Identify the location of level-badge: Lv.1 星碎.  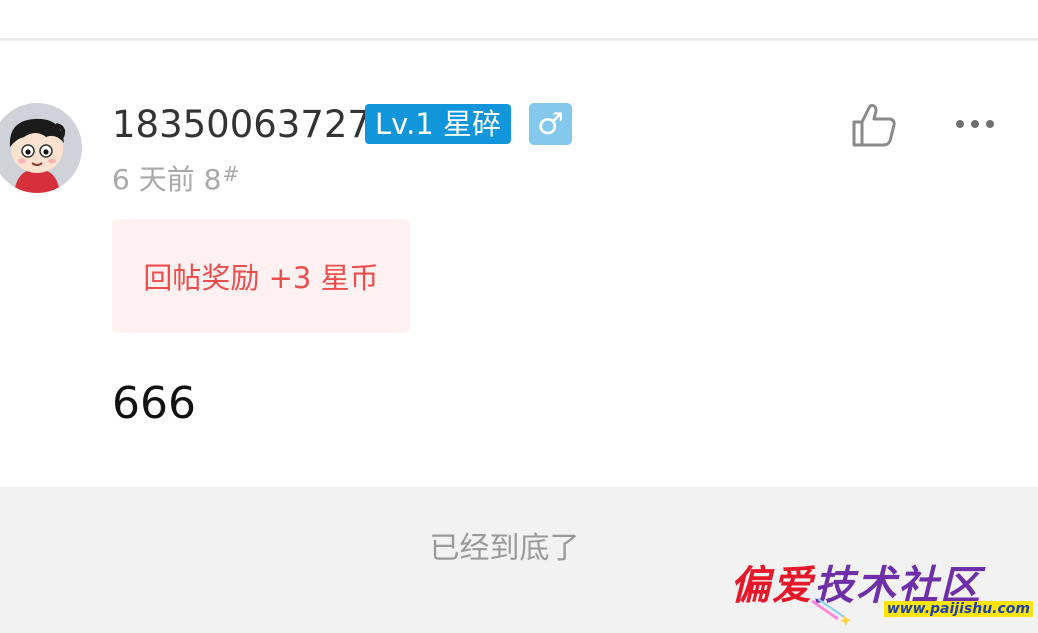
(438, 124).